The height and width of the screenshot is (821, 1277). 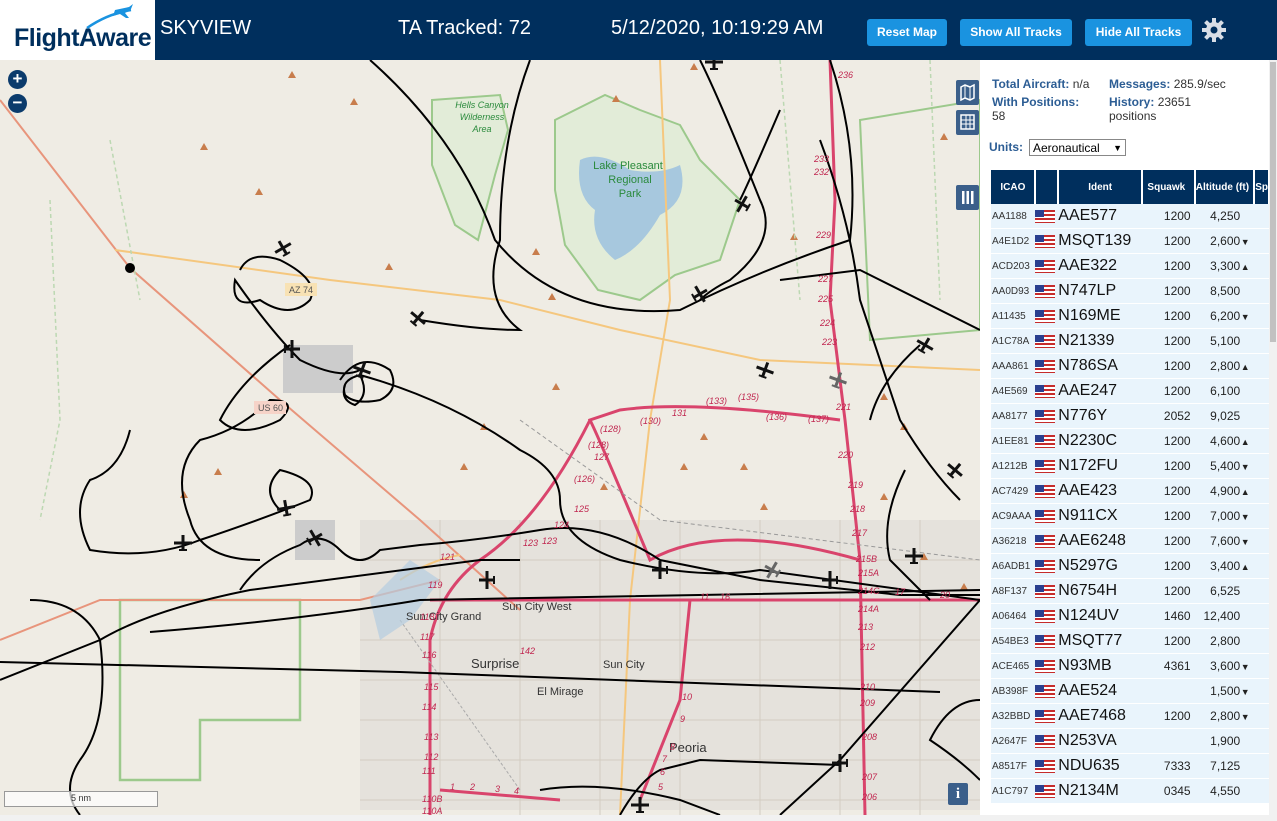 What do you see at coordinates (1262, 187) in the screenshot?
I see `col-speed: Sp` at bounding box center [1262, 187].